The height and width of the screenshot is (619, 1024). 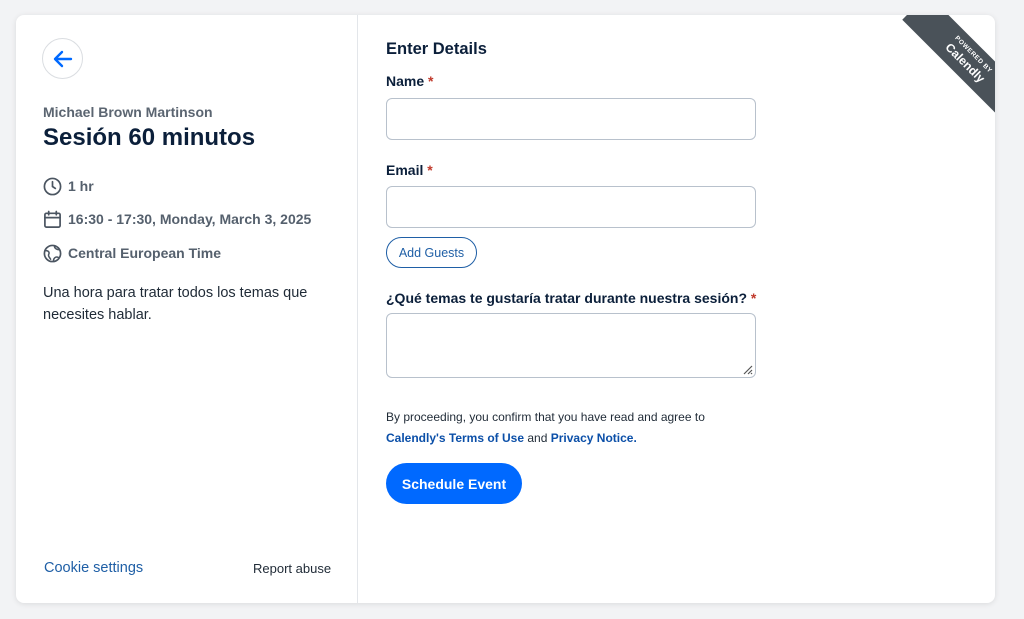 What do you see at coordinates (405, 81) in the screenshot?
I see `name-label-text: Name` at bounding box center [405, 81].